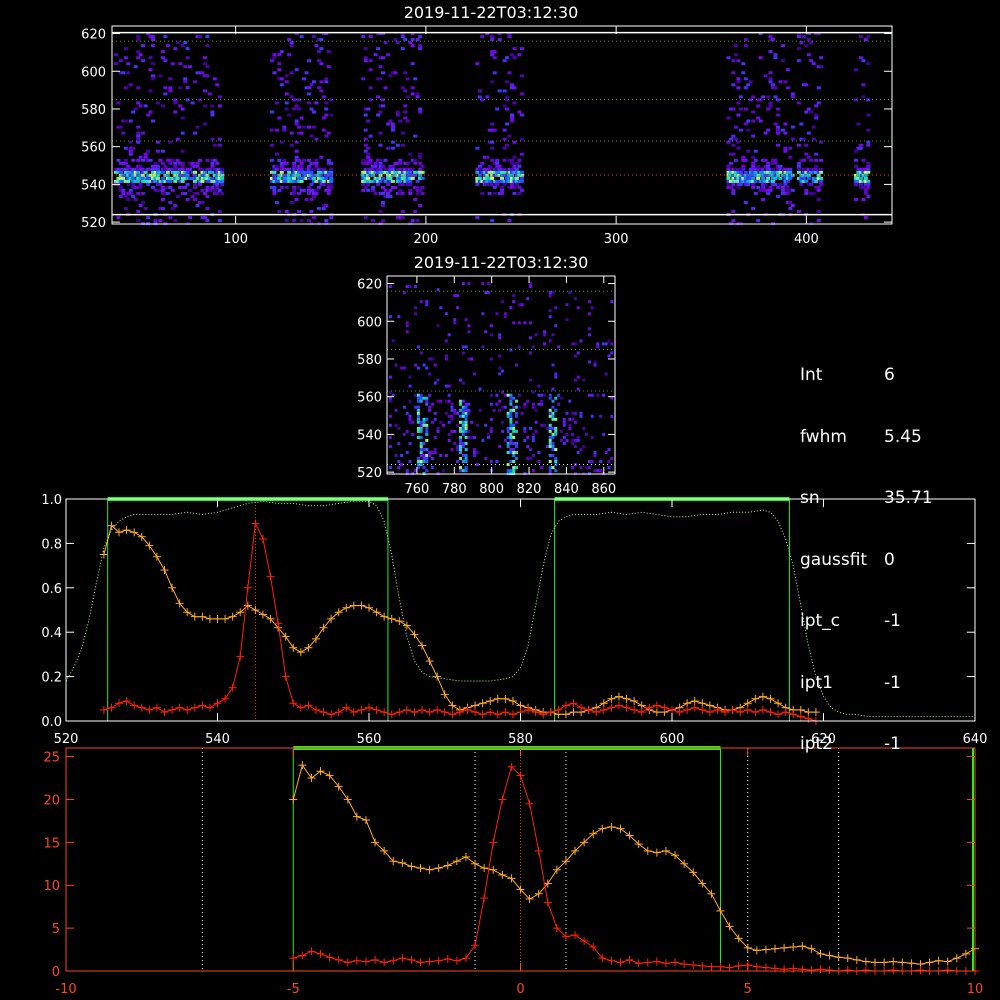  I want to click on info-value: 0, so click(889, 559).